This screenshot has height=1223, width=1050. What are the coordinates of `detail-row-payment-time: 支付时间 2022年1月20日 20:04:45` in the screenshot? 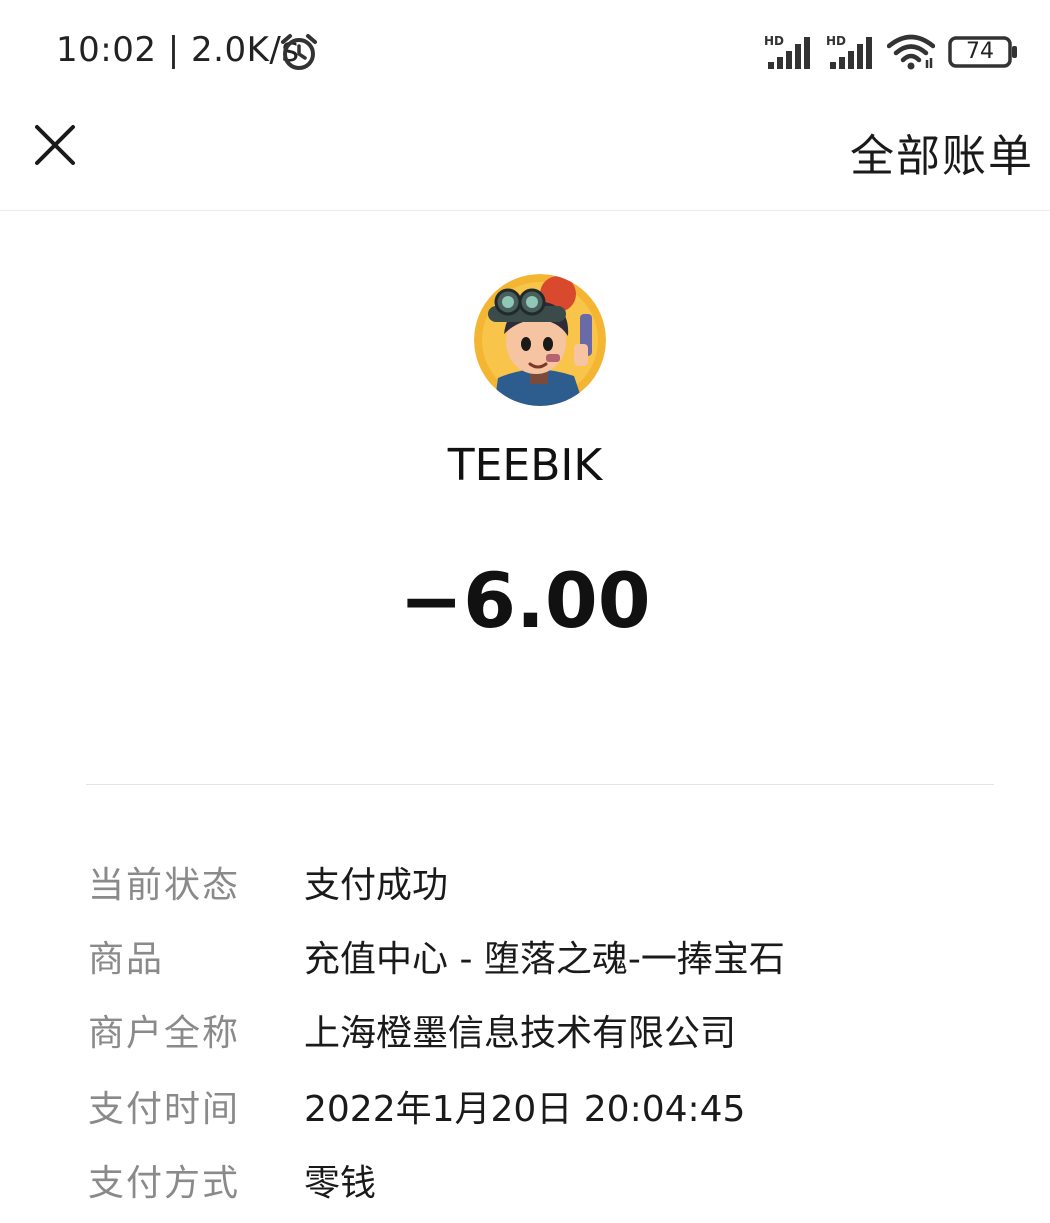 It's located at (538, 1110).